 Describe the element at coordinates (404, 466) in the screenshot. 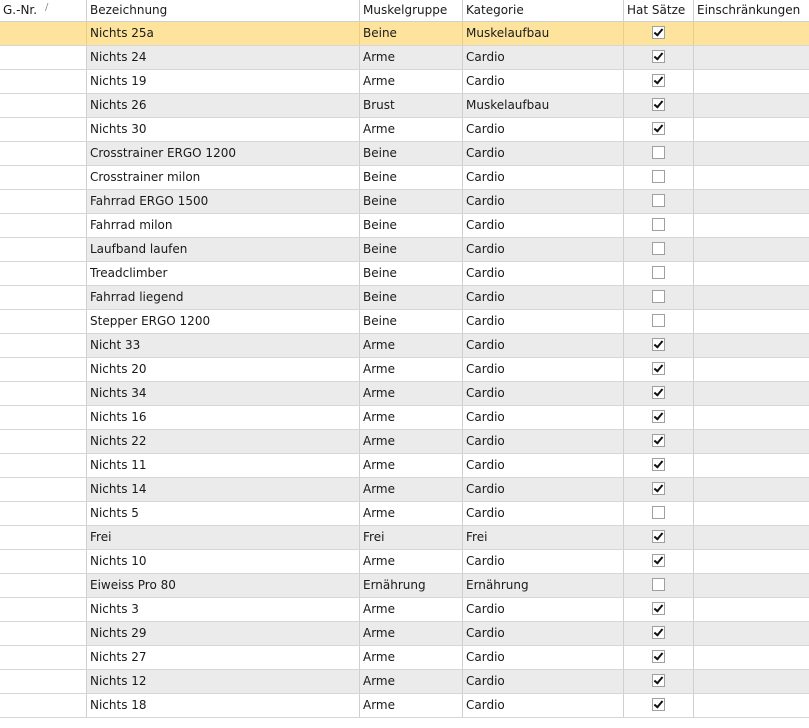

I see `table-row: Nichts 11 Arme Cardio` at that location.